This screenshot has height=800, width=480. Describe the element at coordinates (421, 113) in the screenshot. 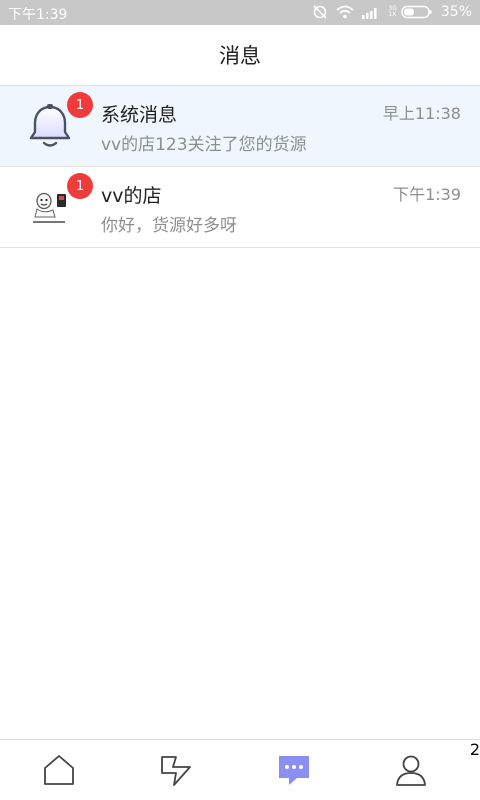

I see `conversation-time: 早上11:38` at that location.